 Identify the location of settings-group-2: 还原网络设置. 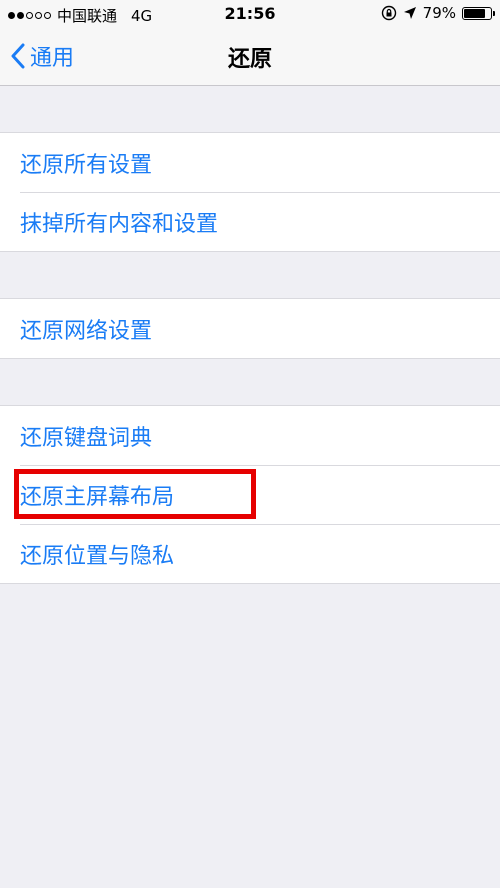
(250, 328).